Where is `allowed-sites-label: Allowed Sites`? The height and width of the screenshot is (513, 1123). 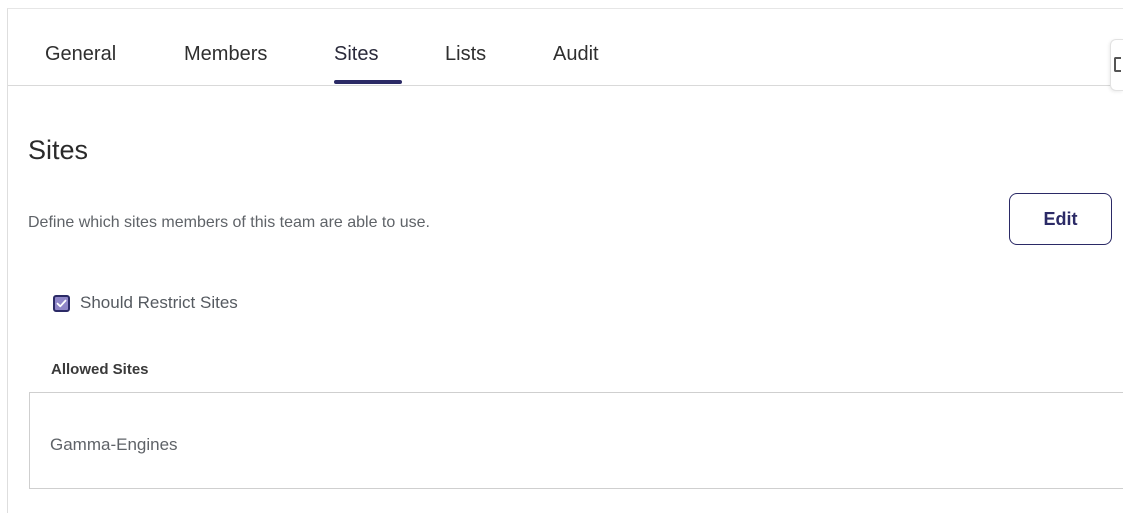
allowed-sites-label: Allowed Sites is located at coordinates (100, 369).